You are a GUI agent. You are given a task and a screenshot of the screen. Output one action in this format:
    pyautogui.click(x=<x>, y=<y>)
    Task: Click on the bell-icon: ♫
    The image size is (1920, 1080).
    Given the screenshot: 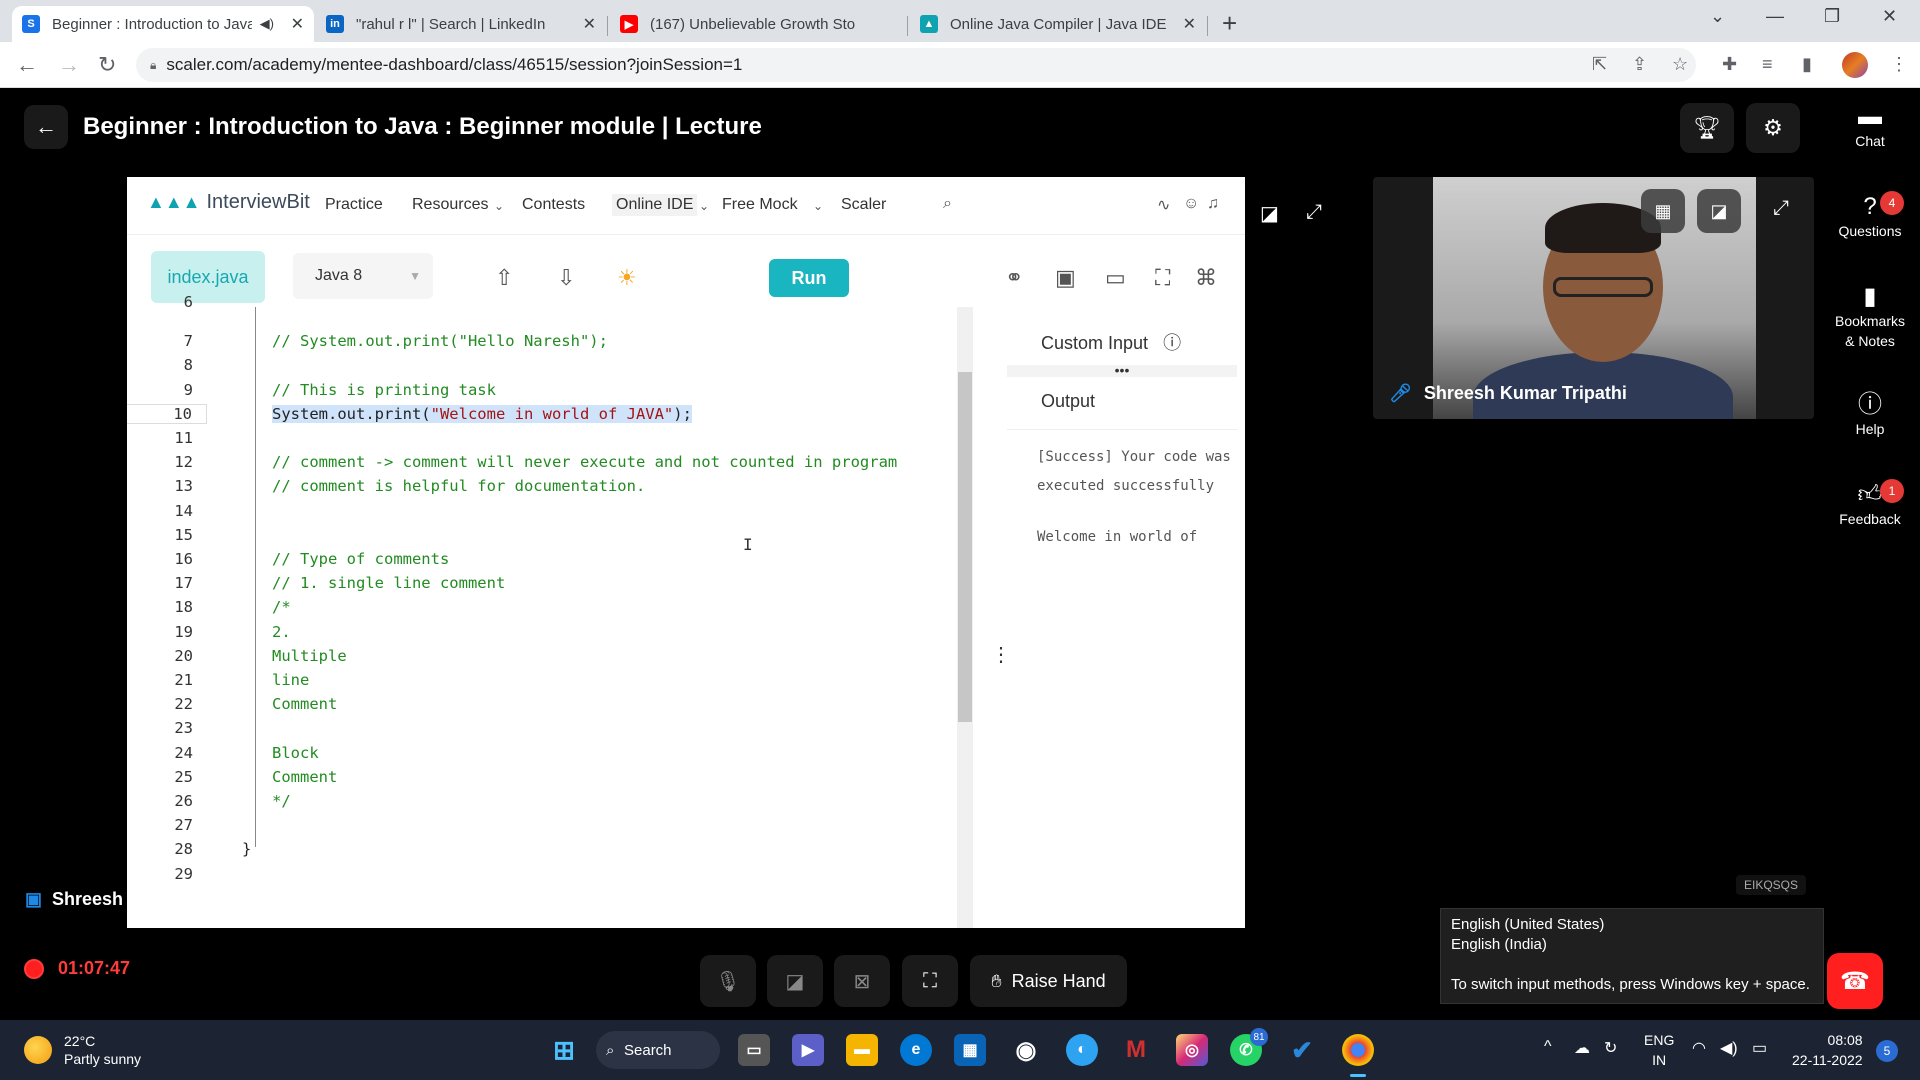 What is the action you would take?
    pyautogui.click(x=1213, y=204)
    